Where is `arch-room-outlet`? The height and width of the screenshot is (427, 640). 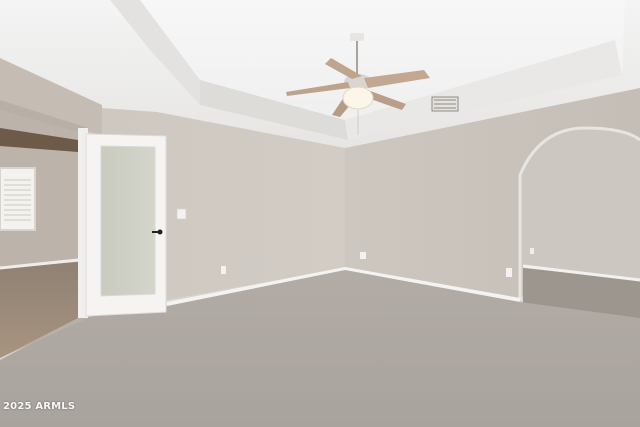 arch-room-outlet is located at coordinates (532, 251).